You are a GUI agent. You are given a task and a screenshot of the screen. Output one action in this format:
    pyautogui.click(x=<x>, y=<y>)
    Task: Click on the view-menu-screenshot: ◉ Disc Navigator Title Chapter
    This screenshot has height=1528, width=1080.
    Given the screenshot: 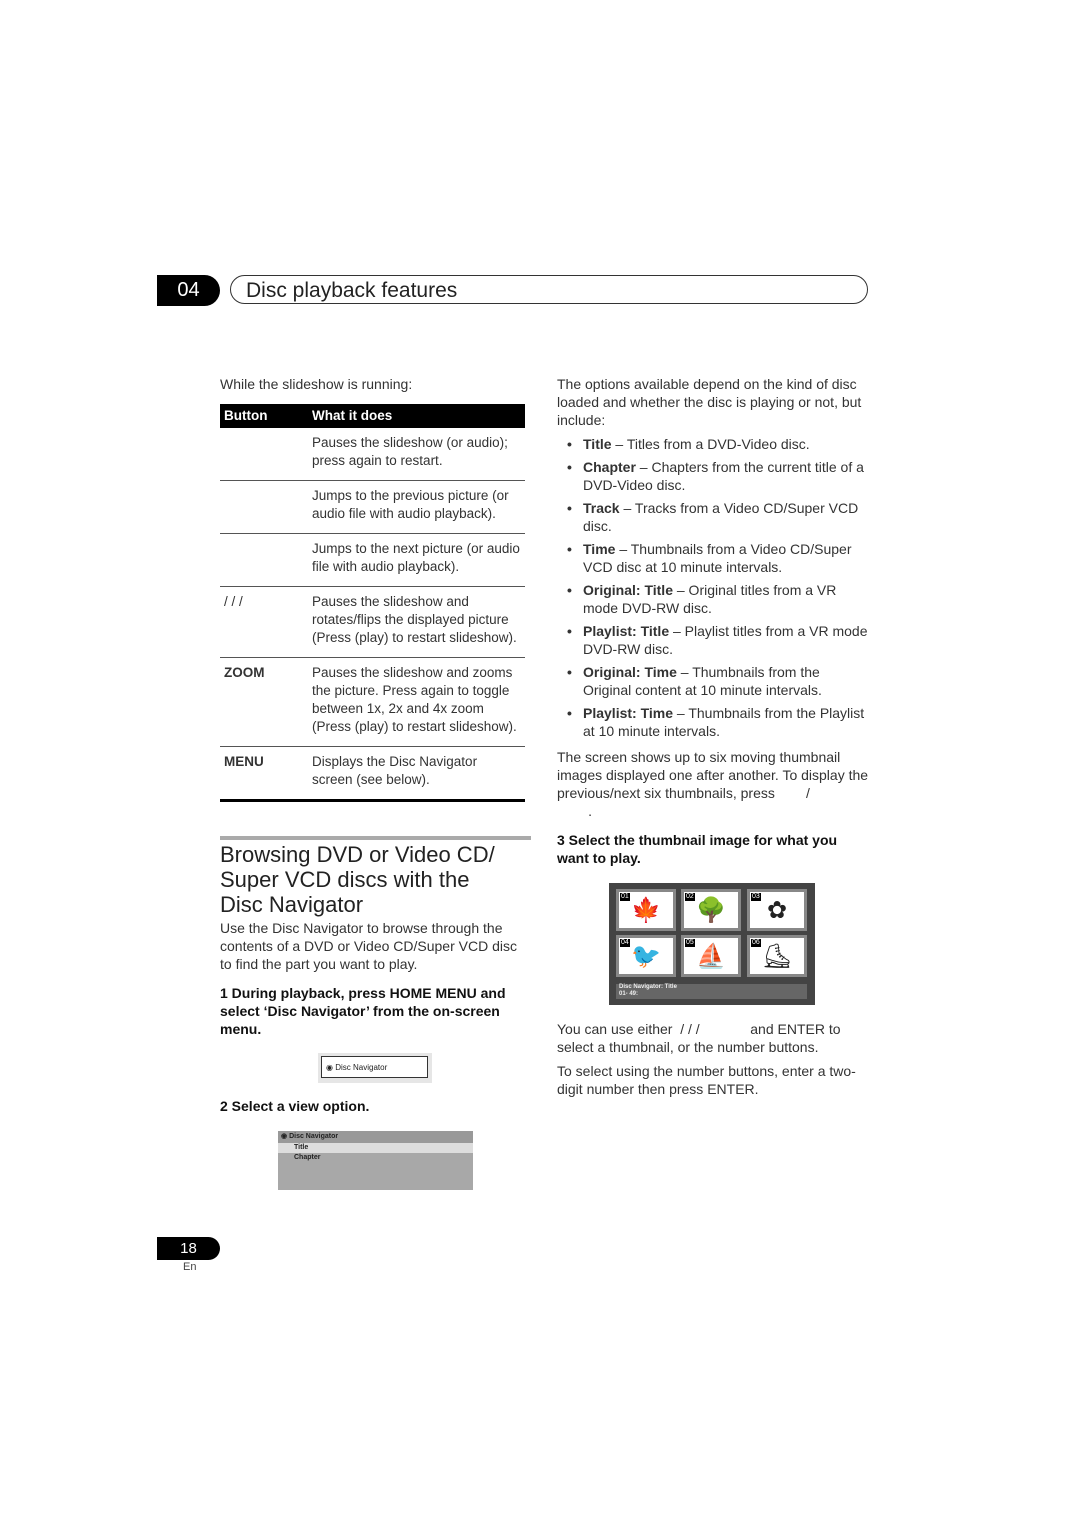 What is the action you would take?
    pyautogui.click(x=375, y=1160)
    